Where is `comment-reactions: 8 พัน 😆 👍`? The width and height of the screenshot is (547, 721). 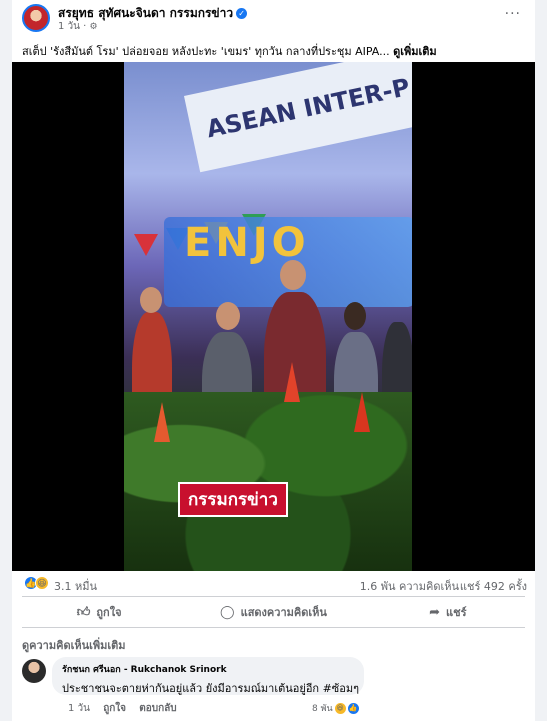 comment-reactions: 8 พัน 😆 👍 is located at coordinates (335, 708).